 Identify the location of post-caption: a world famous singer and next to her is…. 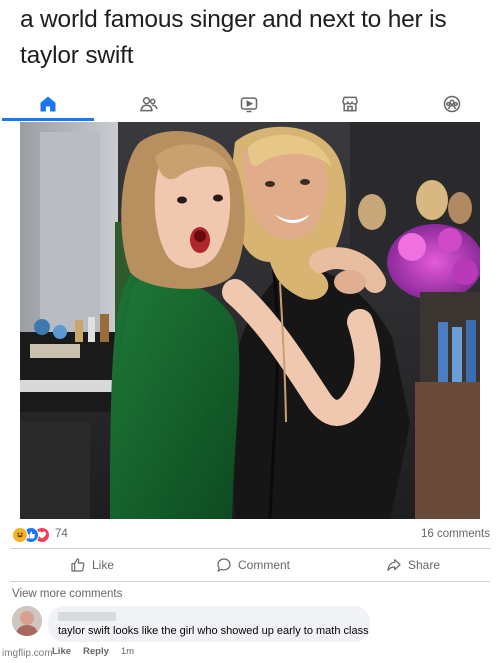
(233, 37).